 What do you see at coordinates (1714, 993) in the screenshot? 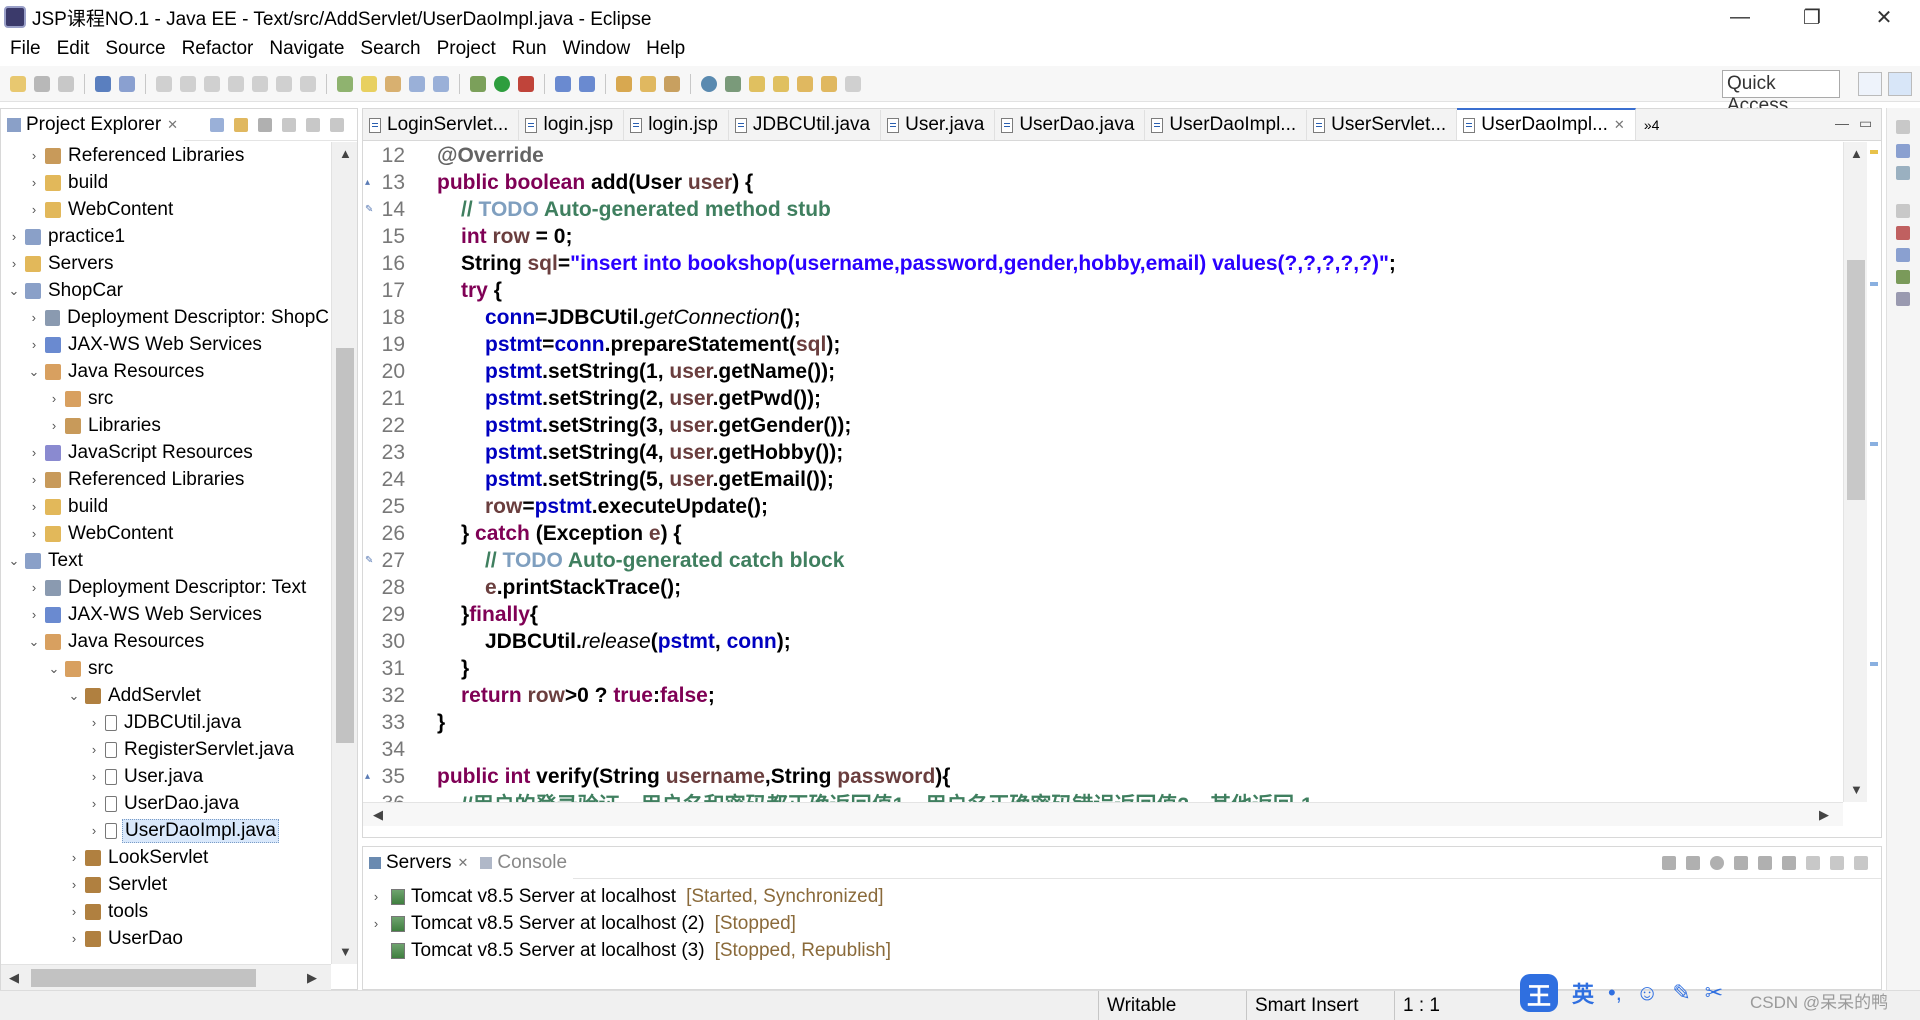
I see `ime-scissors-icon: ✂` at bounding box center [1714, 993].